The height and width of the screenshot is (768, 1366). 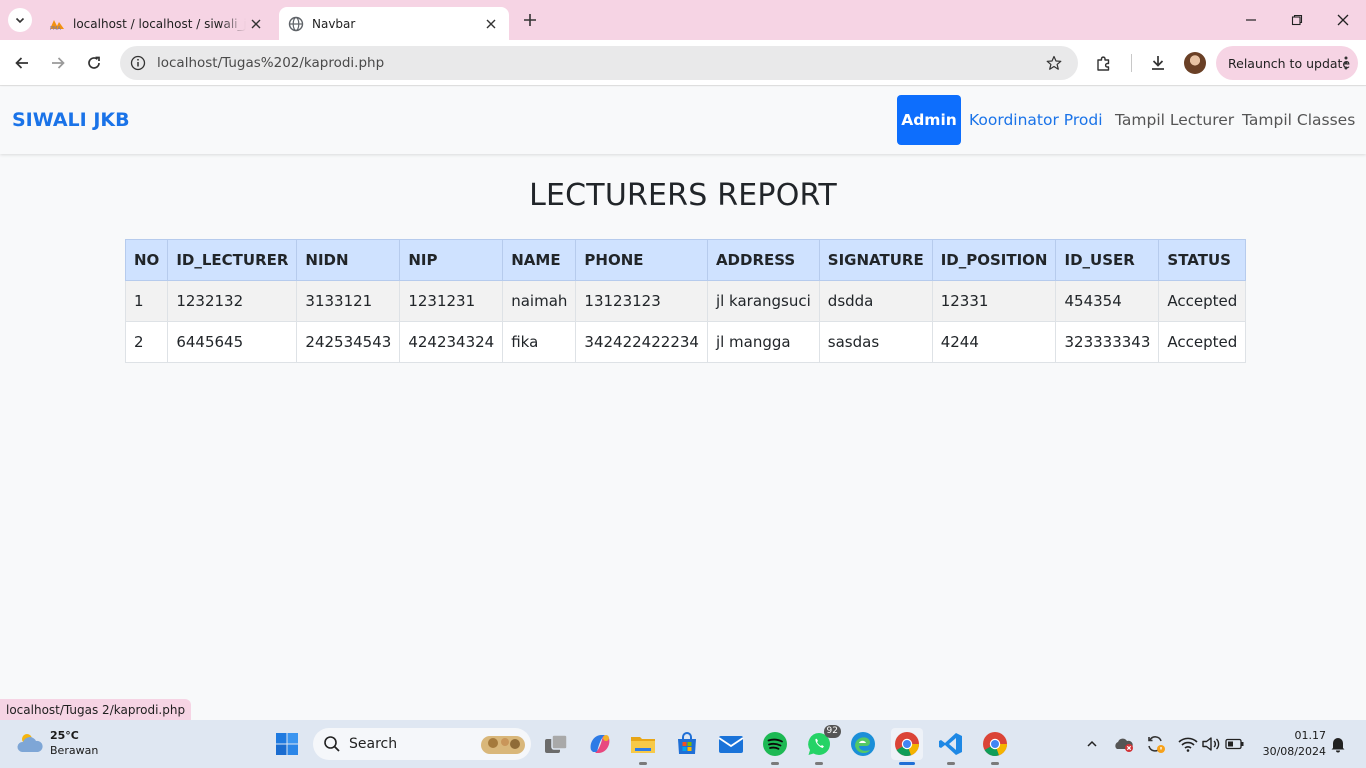 What do you see at coordinates (1289, 63) in the screenshot?
I see `relaunch-label: Relaunch to update` at bounding box center [1289, 63].